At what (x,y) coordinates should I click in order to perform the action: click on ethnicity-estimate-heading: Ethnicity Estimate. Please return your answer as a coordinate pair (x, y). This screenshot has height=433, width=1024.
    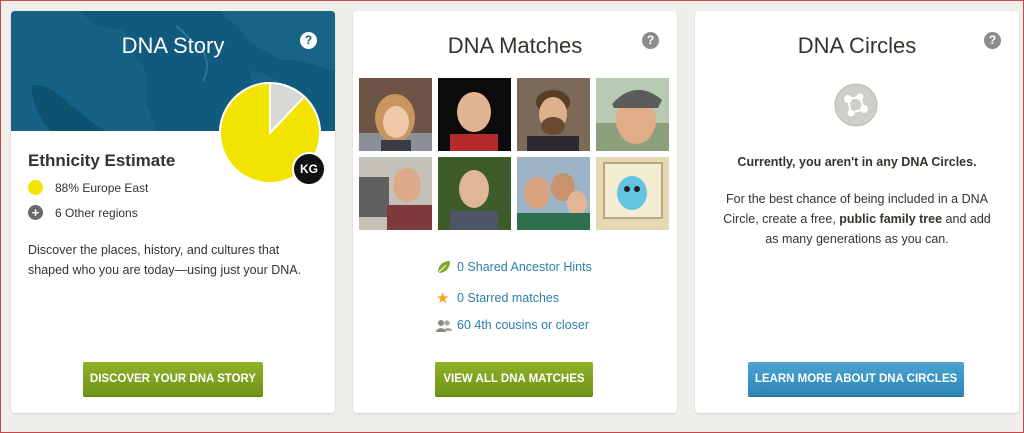
    Looking at the image, I should click on (101, 161).